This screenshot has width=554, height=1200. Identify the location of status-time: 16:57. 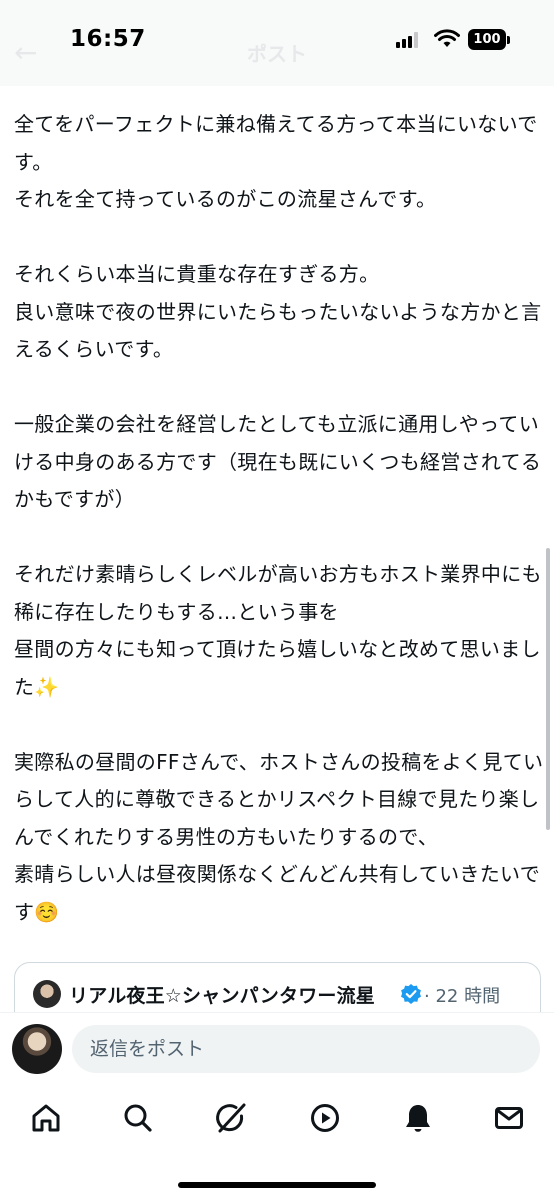
(108, 39).